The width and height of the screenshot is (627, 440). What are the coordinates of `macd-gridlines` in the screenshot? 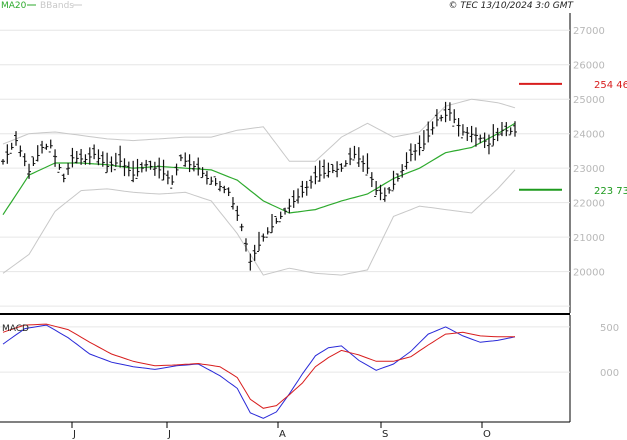 It's located at (285, 349).